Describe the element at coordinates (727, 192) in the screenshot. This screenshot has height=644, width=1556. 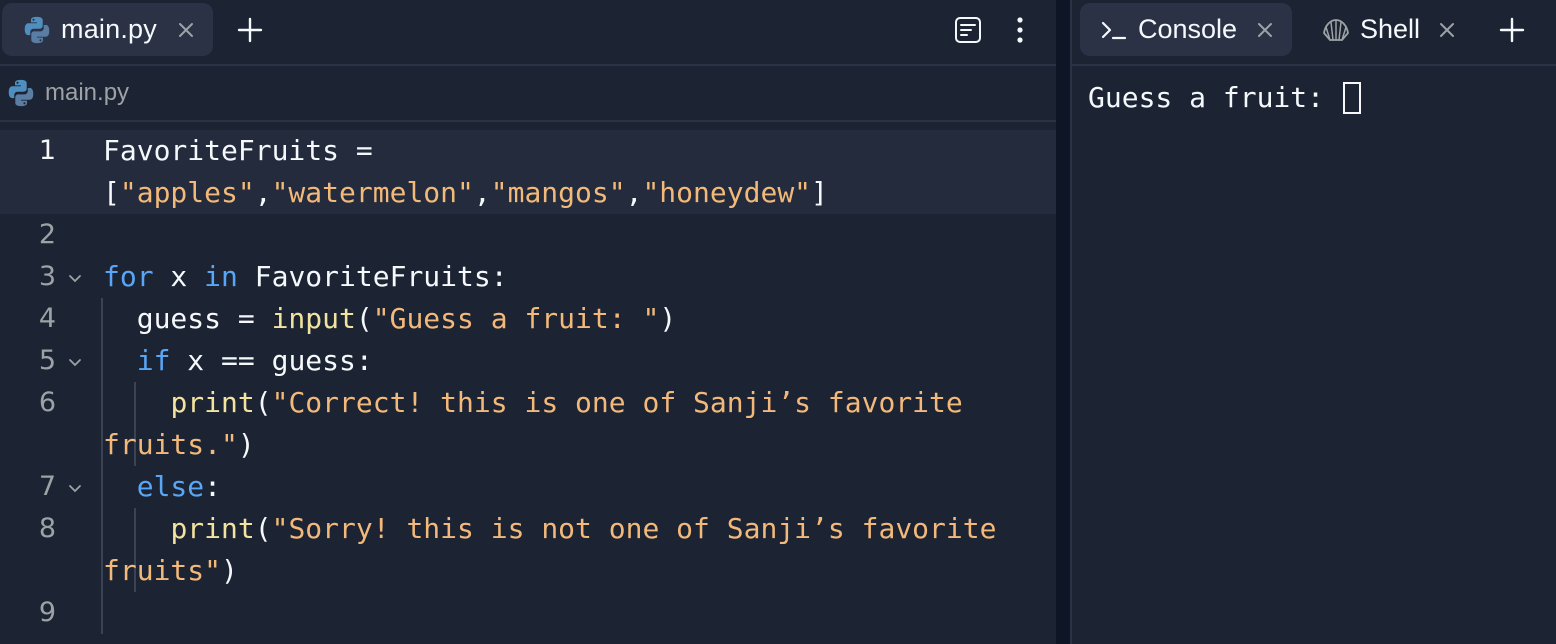
I see `code-token: "honeydew"` at that location.